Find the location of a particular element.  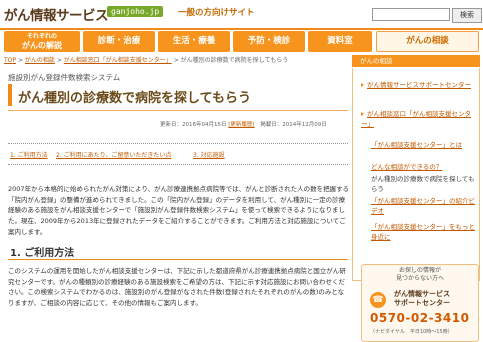

tab-cancer-explanation: それぞれの がんの解説 is located at coordinates (42, 41).